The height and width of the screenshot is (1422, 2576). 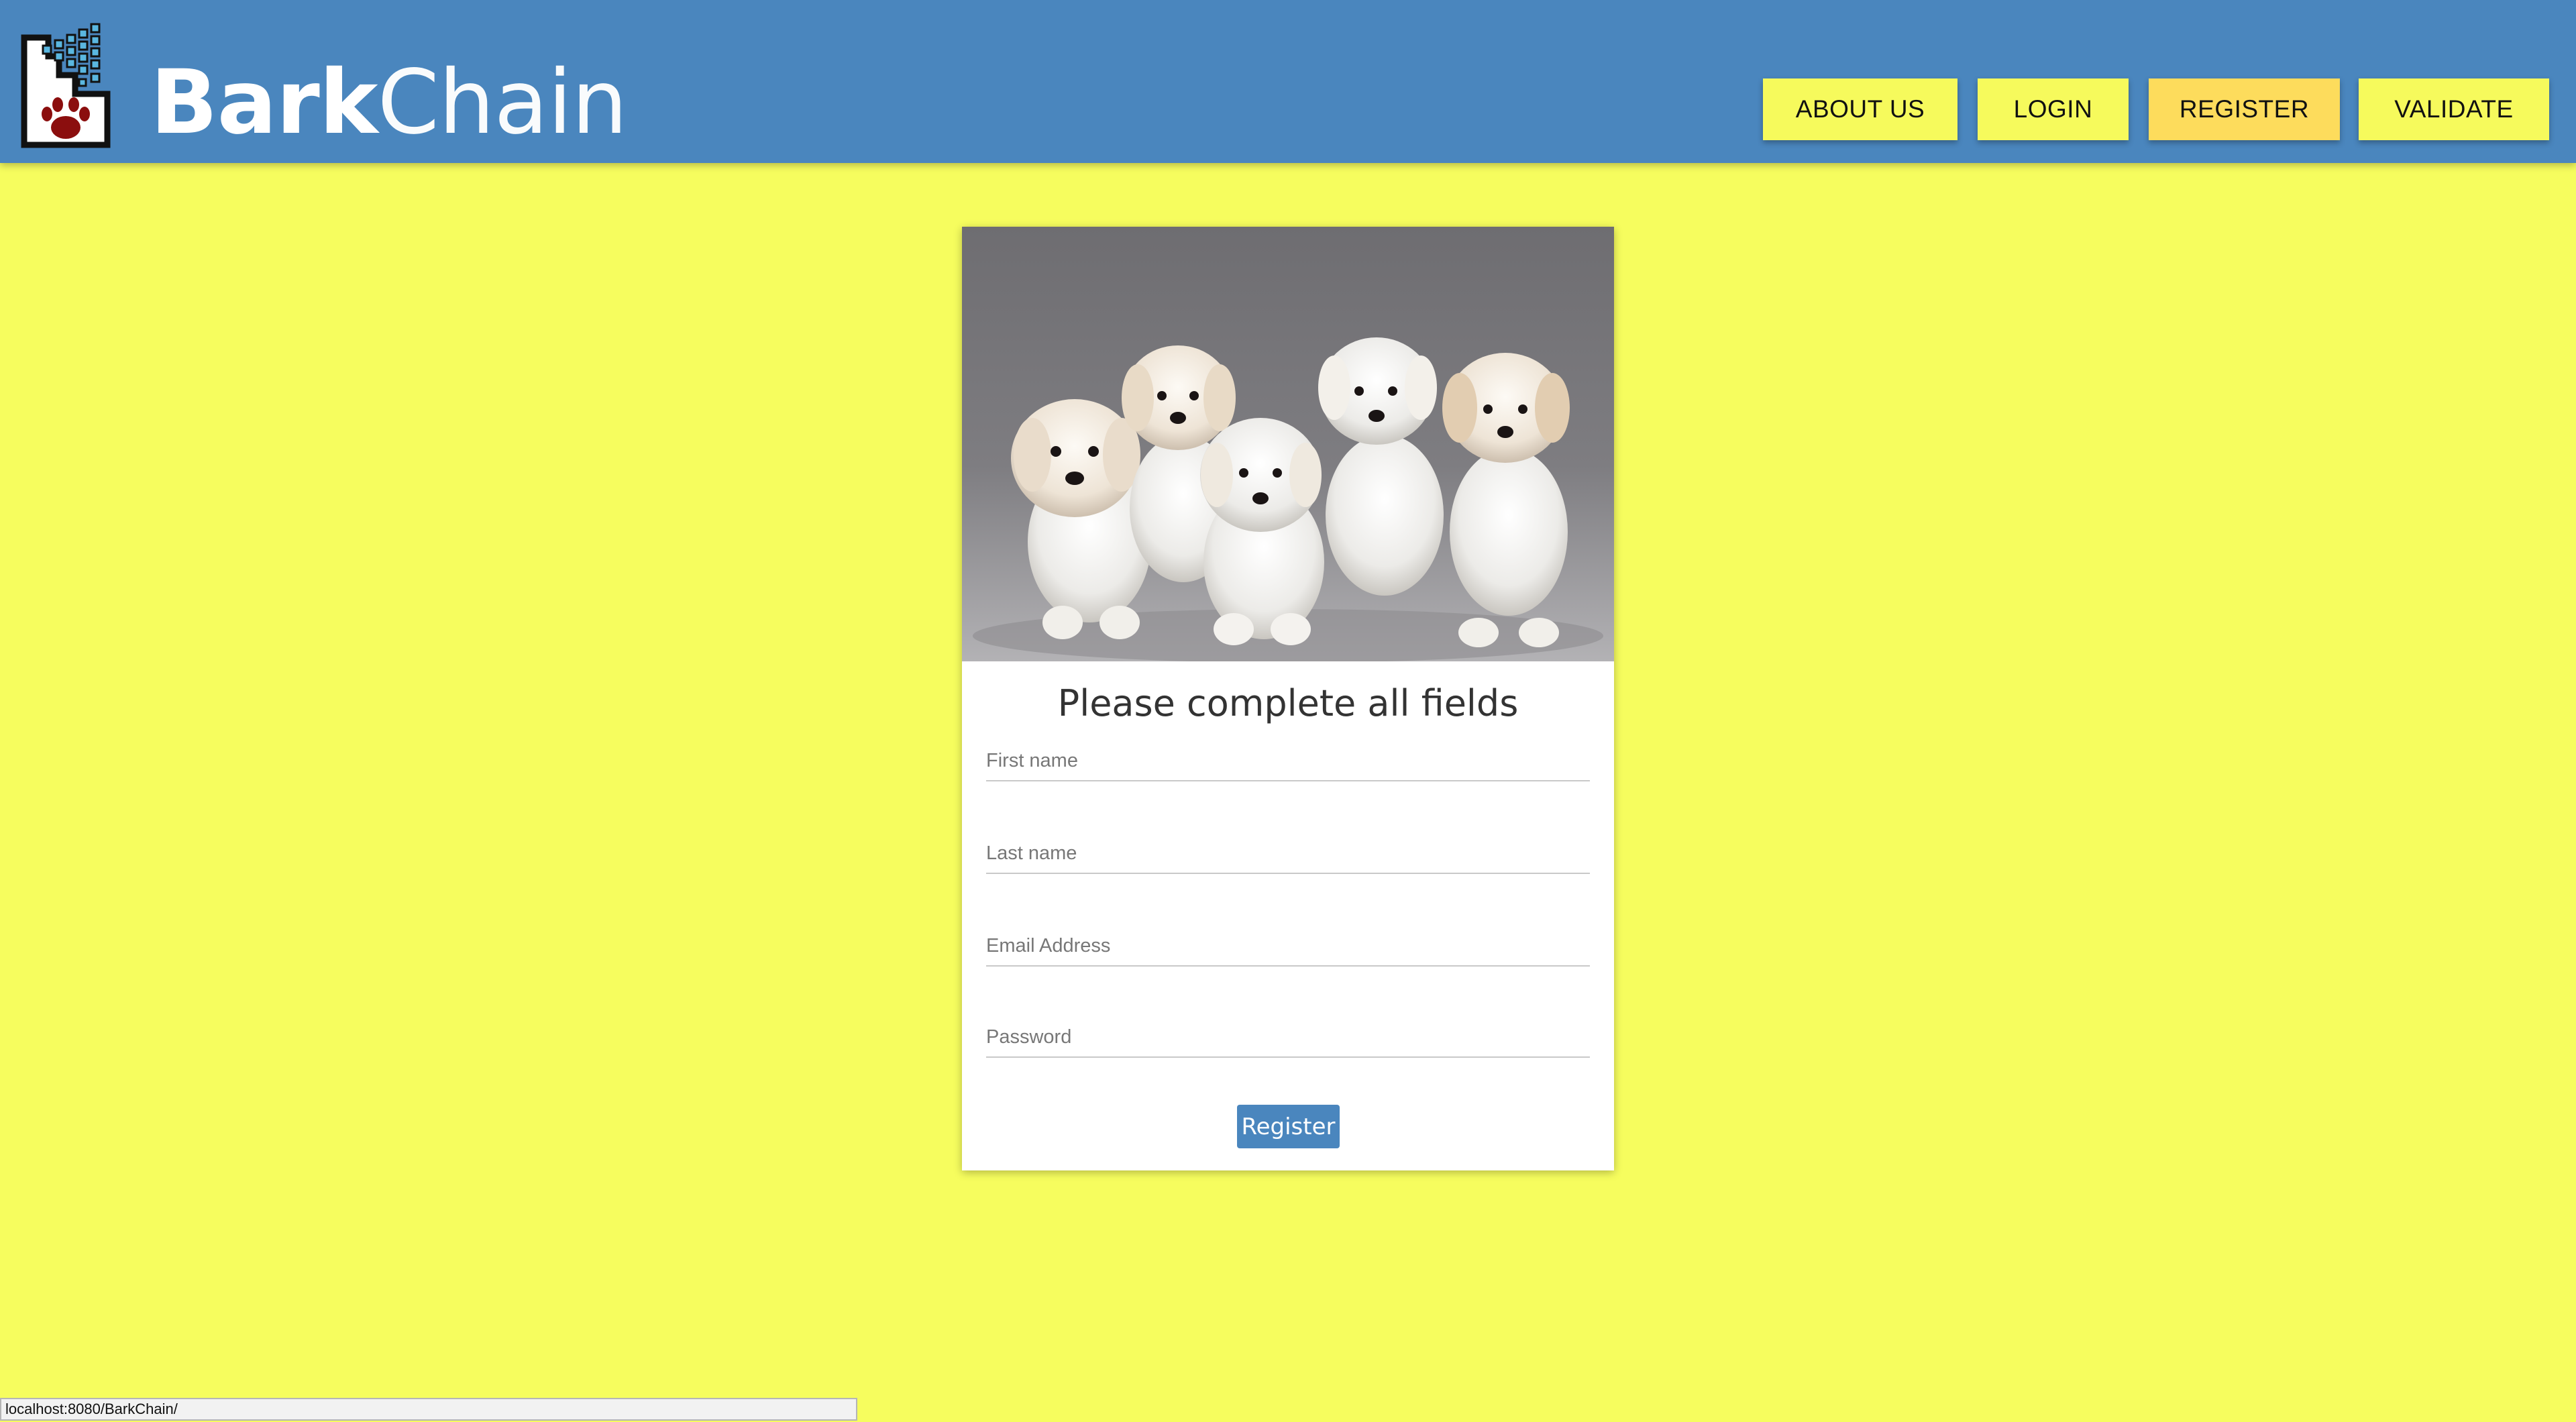 I want to click on register-submit-button: Register, so click(x=1288, y=1126).